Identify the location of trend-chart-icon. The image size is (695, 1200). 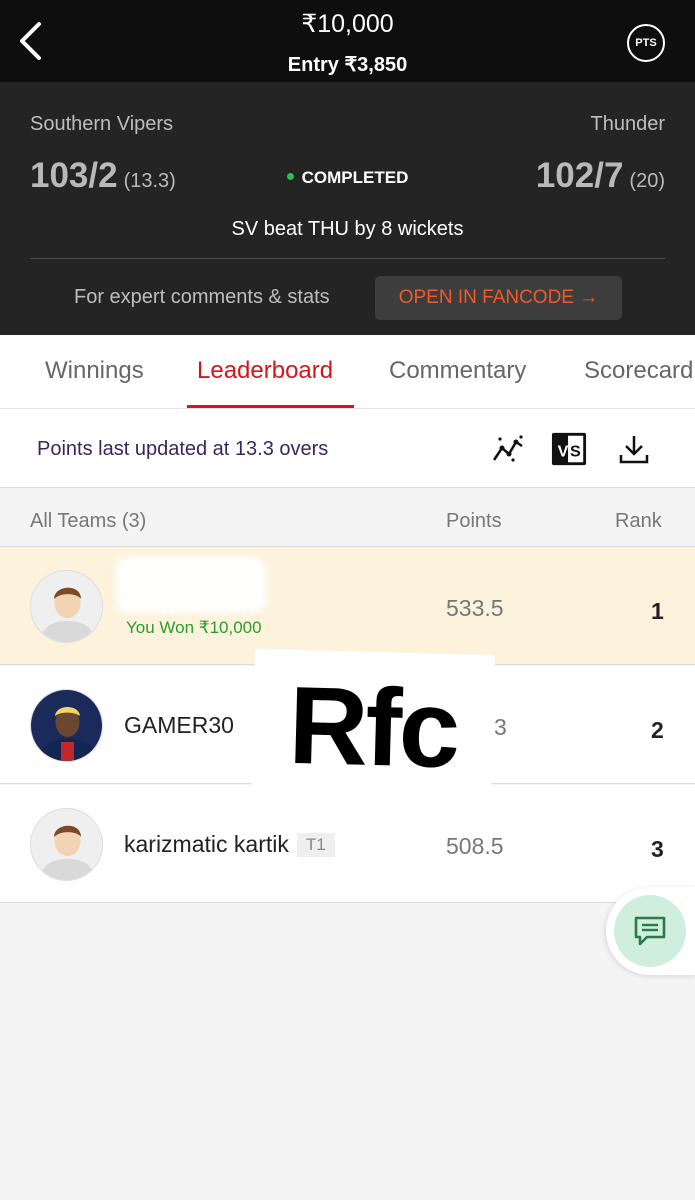
(507, 448).